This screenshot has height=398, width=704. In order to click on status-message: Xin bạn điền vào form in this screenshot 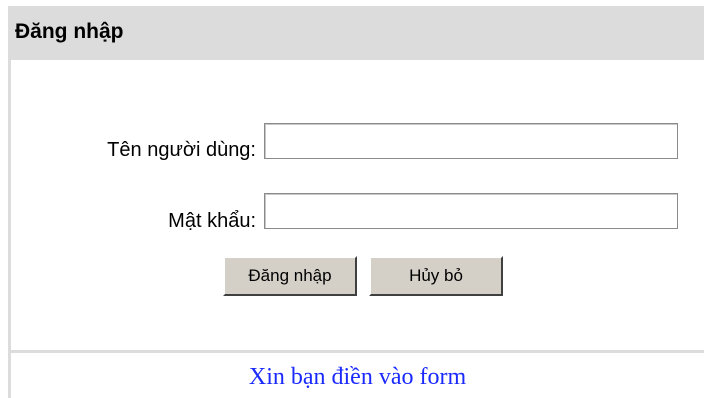, I will do `click(357, 377)`.